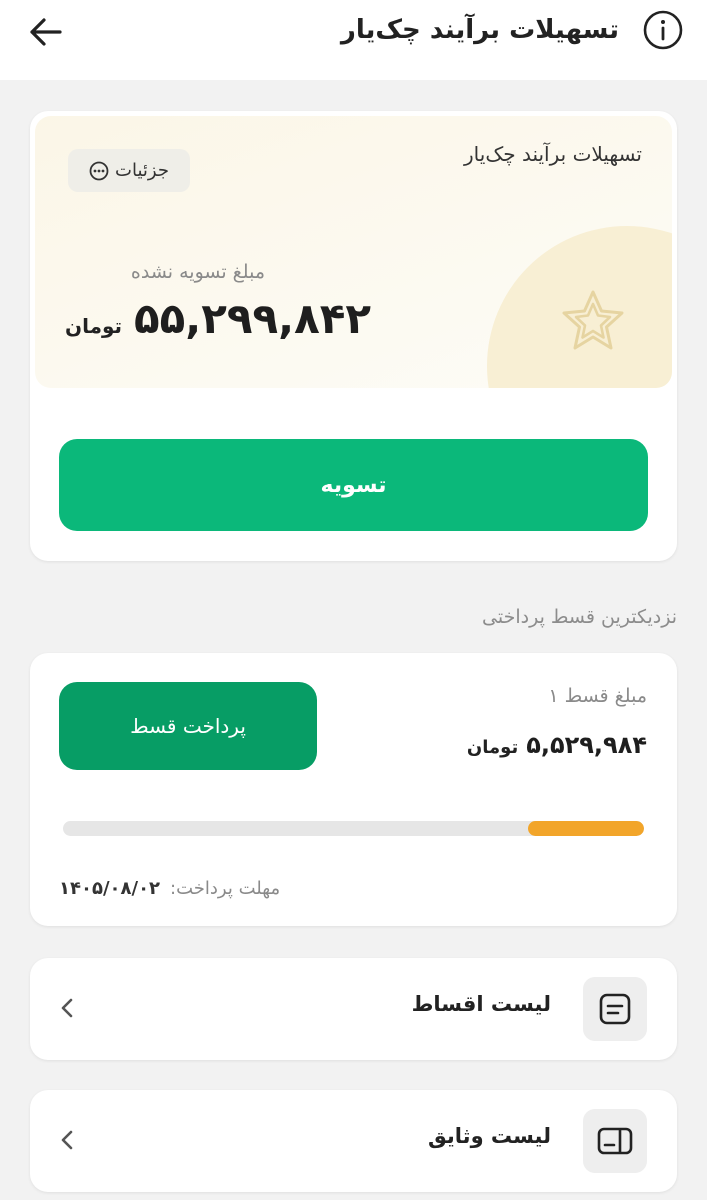 This screenshot has height=1200, width=707. I want to click on arrow-left-icon, so click(46, 32).